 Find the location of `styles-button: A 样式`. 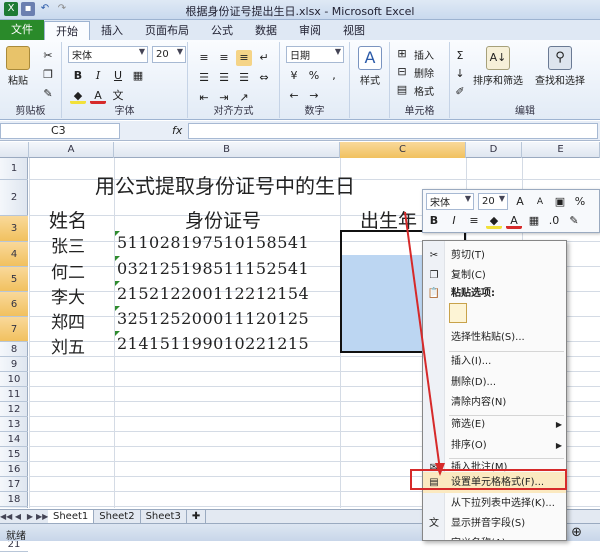

styles-button: A 样式 is located at coordinates (370, 66).